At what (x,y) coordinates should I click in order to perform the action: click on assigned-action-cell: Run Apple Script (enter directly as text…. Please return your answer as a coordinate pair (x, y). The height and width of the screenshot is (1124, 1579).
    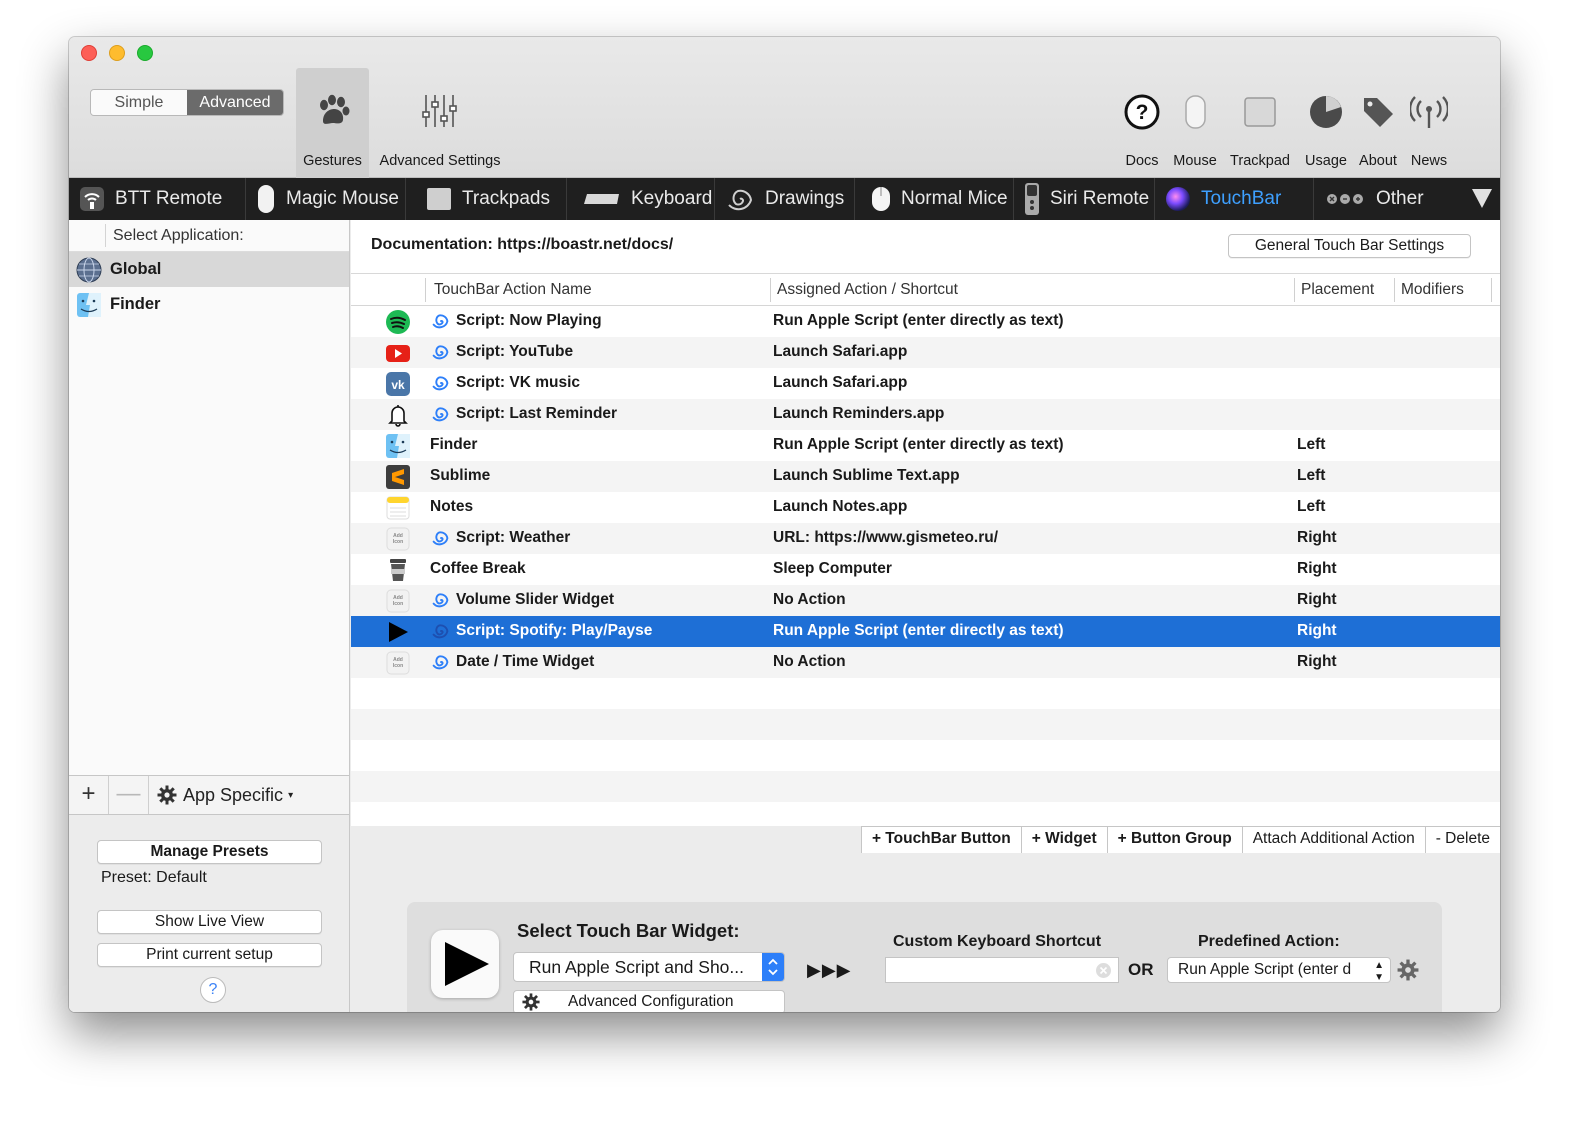
    Looking at the image, I should click on (918, 320).